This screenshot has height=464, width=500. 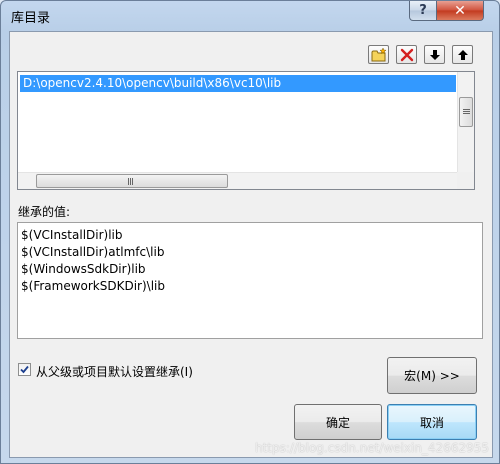 I want to click on inherited-values-label: 继承的值:, so click(x=44, y=212).